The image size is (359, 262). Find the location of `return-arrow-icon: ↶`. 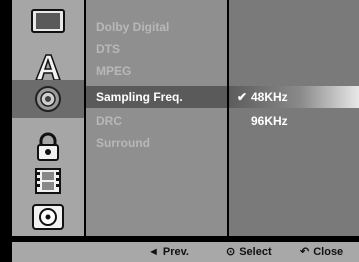

return-arrow-icon: ↶ is located at coordinates (305, 252).